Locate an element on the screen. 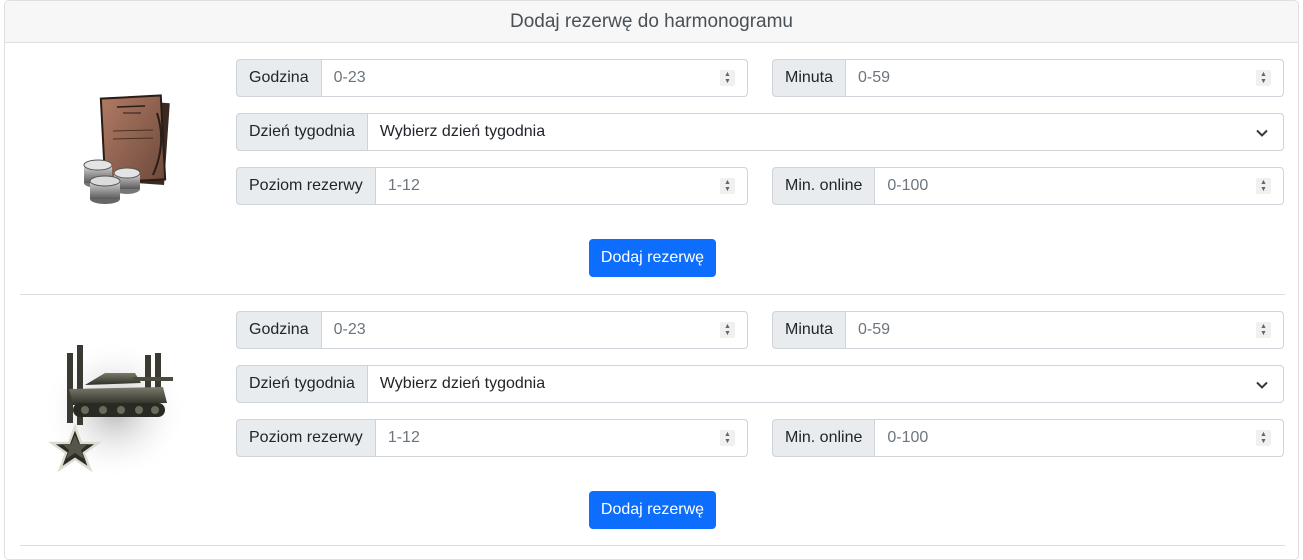 This screenshot has width=1303, height=560. tank-training-reserve-icon is located at coordinates (119, 397).